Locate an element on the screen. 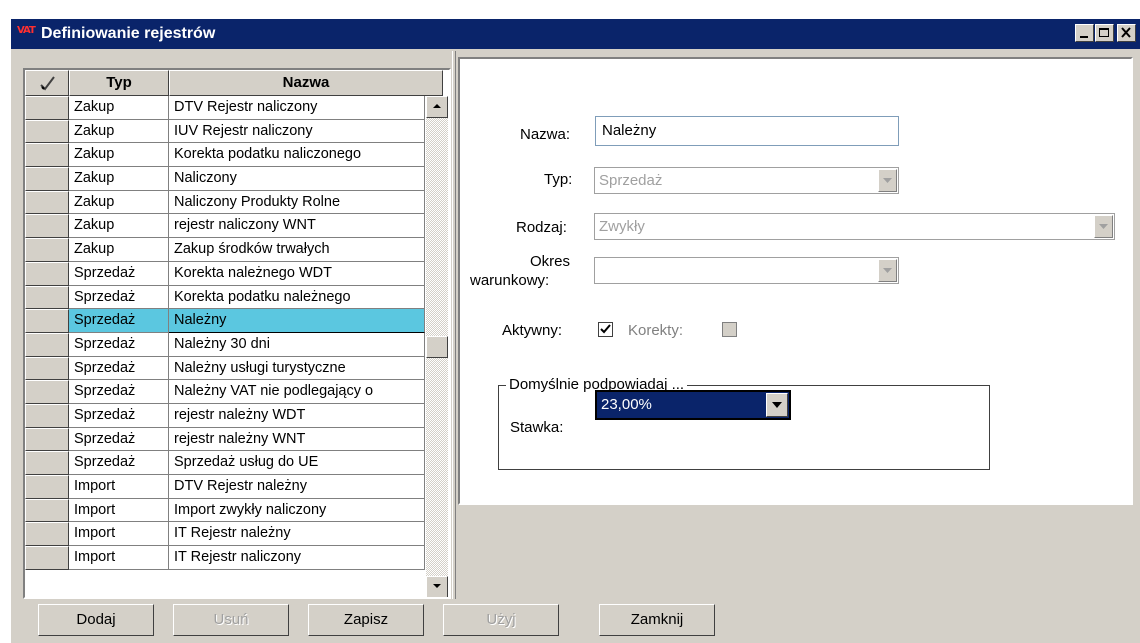 The height and width of the screenshot is (643, 1140). okres-warunkowy-combobox is located at coordinates (746, 270).